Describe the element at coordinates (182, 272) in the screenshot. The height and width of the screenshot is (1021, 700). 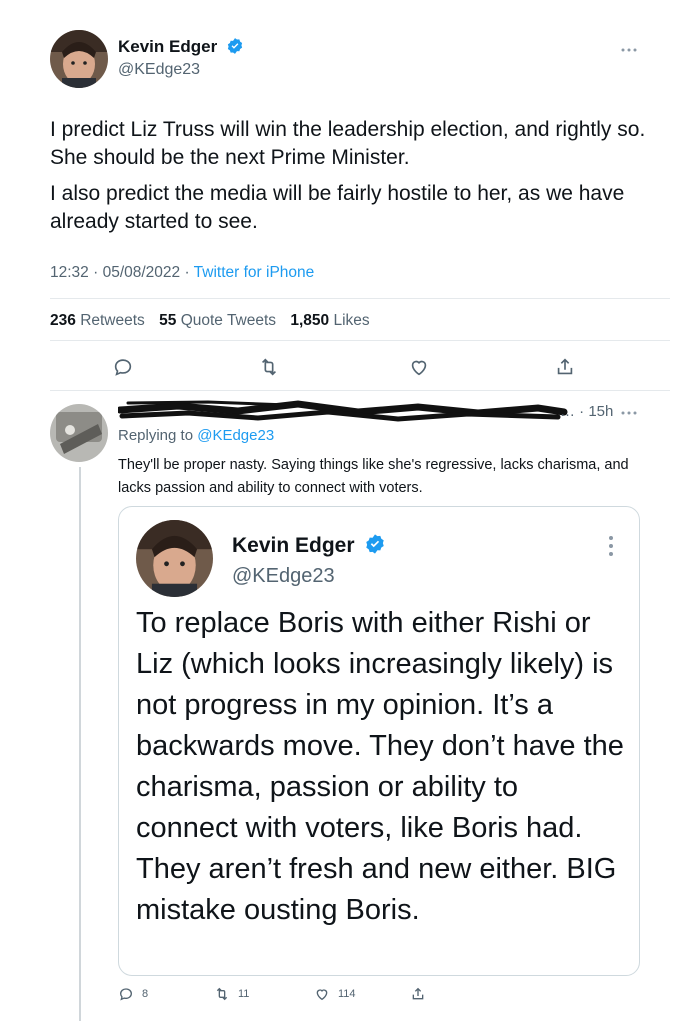
I see `tweet-meta: 12:32 · 05/08/2022 · Twitter for iPhone` at that location.